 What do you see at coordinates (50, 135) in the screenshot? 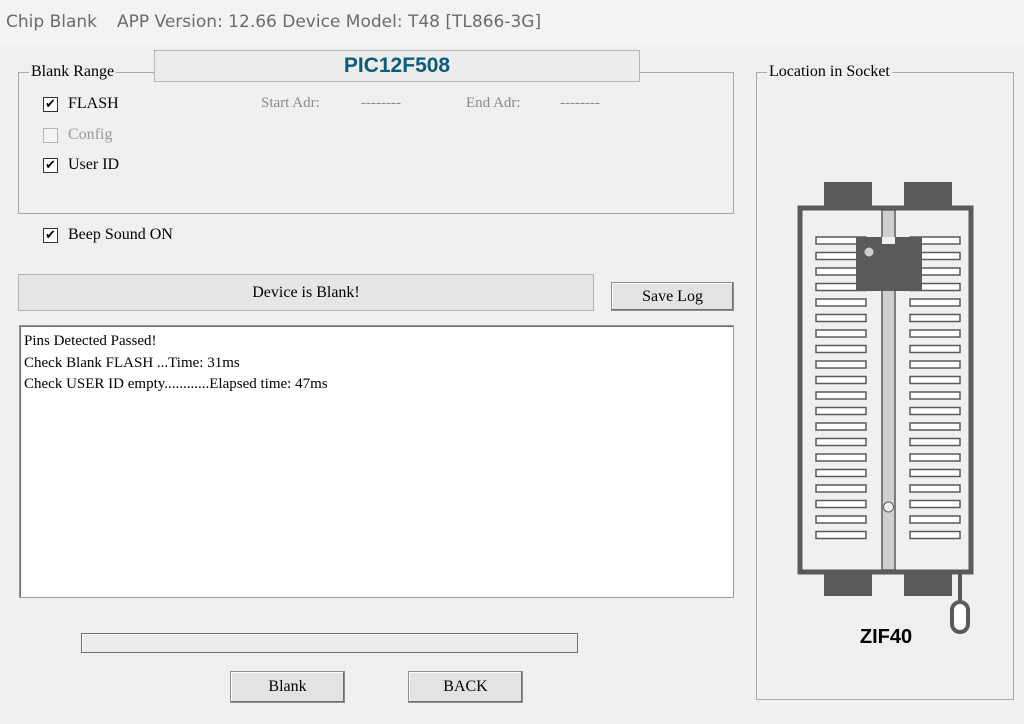
I see `config-checkbox` at bounding box center [50, 135].